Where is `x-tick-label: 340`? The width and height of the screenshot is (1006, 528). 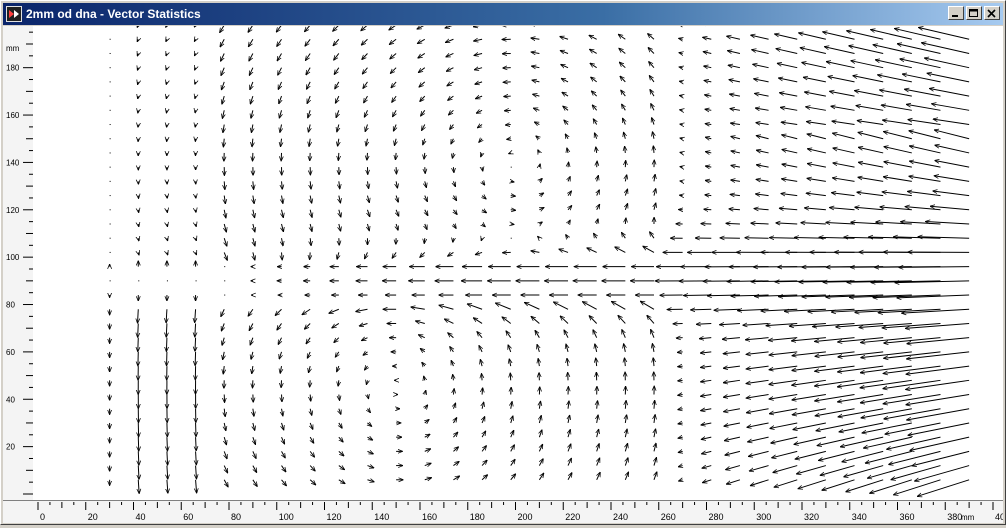
x-tick-label: 340 is located at coordinates (859, 517).